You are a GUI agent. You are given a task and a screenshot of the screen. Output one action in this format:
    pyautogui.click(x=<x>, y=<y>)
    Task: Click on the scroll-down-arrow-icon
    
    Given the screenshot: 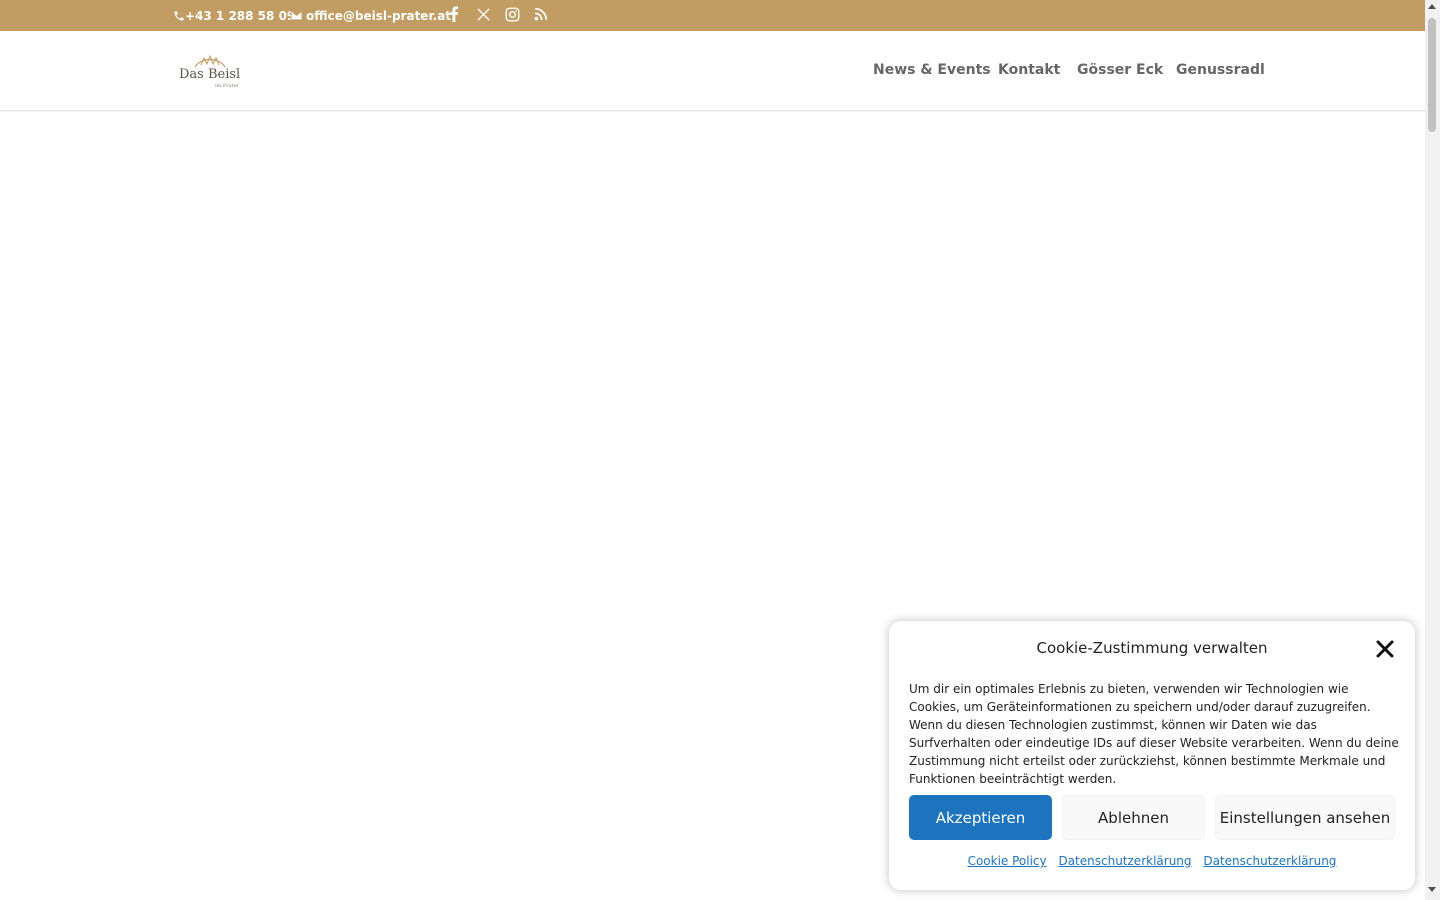 What is the action you would take?
    pyautogui.click(x=1432, y=889)
    